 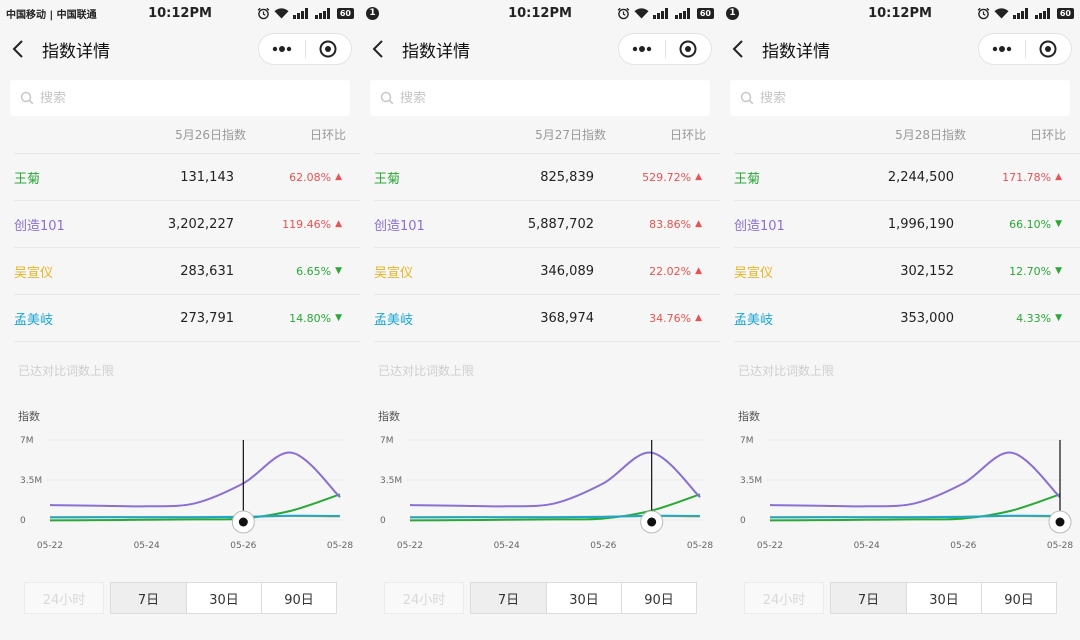 I want to click on close-circle-icon, so click(x=688, y=49).